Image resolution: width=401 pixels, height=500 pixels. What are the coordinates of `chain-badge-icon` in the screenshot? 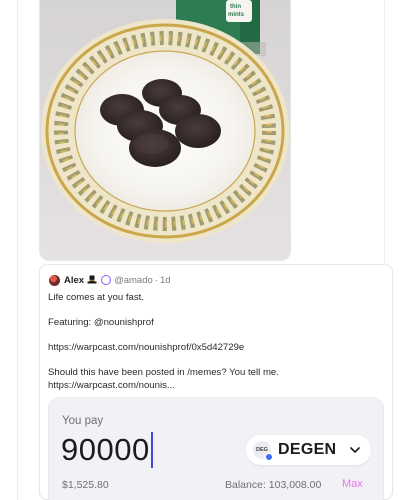 It's located at (269, 457).